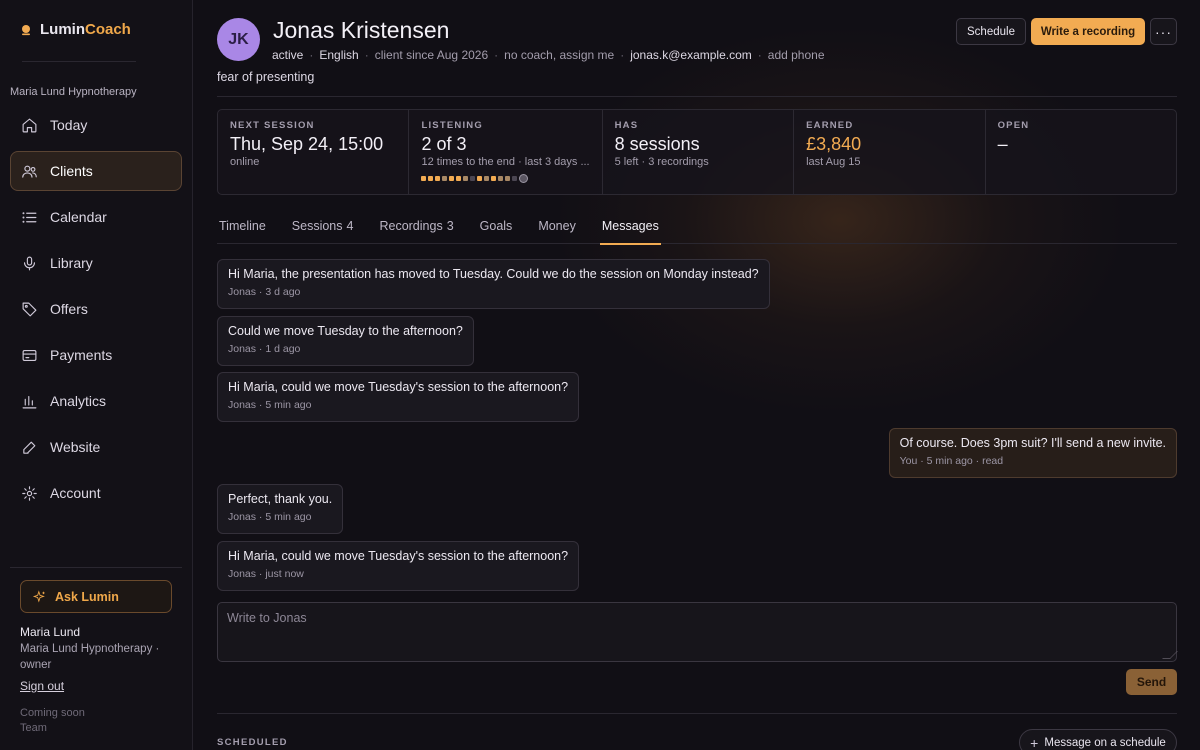 Image resolution: width=1200 pixels, height=750 pixels. I want to click on ask-lumin-button: Ask Lumin, so click(96, 596).